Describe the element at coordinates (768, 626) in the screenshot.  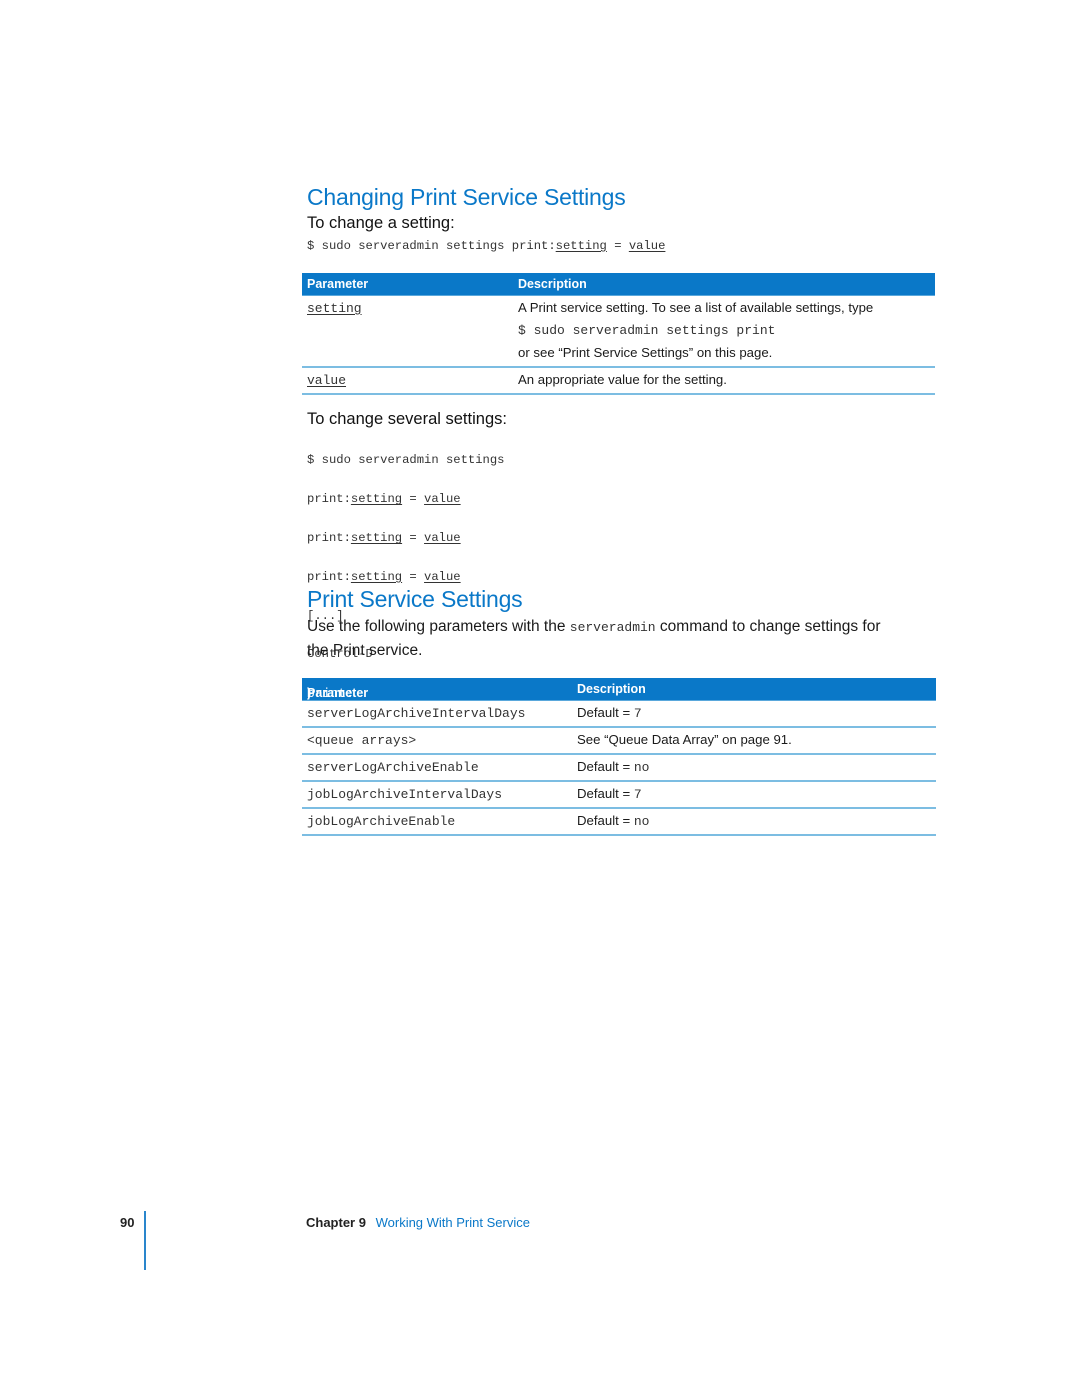
I see `intro-text: command to change settings for` at that location.